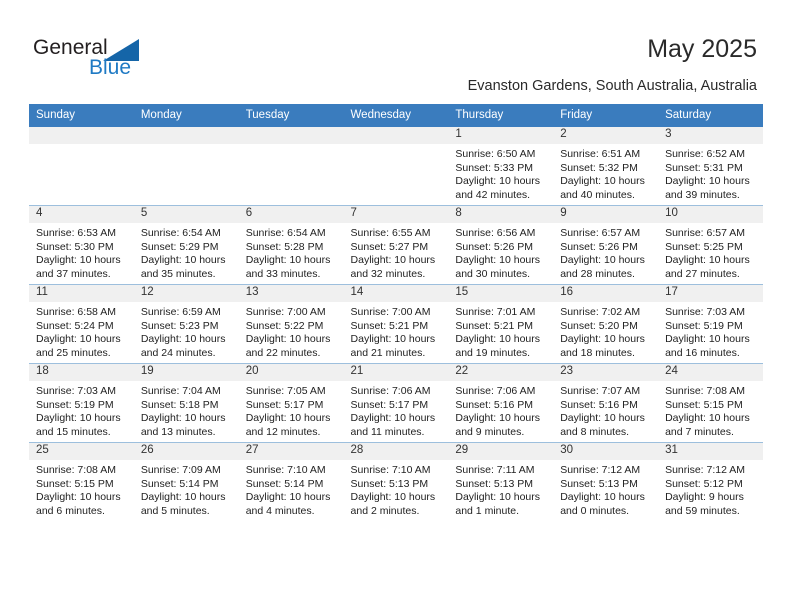 The width and height of the screenshot is (792, 612). What do you see at coordinates (186, 372) in the screenshot?
I see `day-number: 19` at bounding box center [186, 372].